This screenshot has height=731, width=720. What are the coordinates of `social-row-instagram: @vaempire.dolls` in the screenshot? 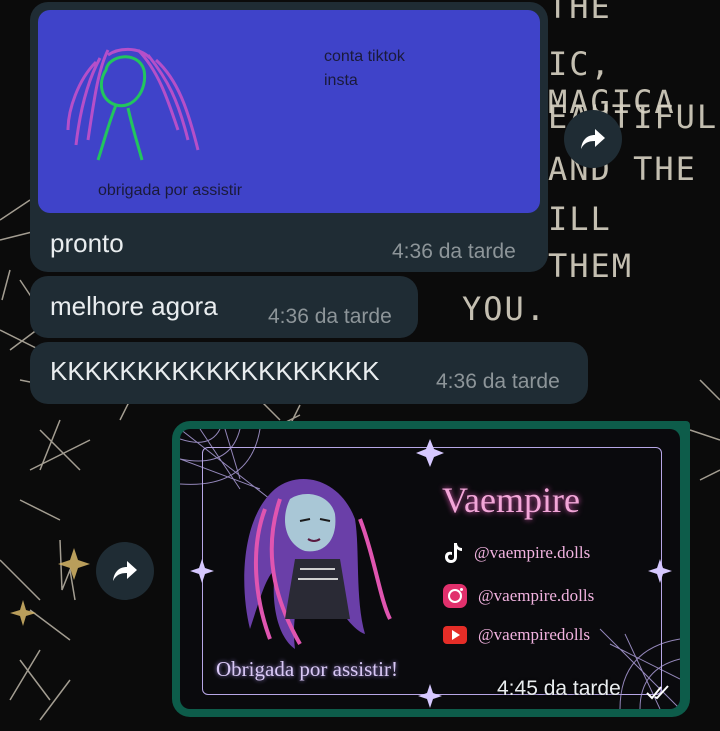 It's located at (518, 596).